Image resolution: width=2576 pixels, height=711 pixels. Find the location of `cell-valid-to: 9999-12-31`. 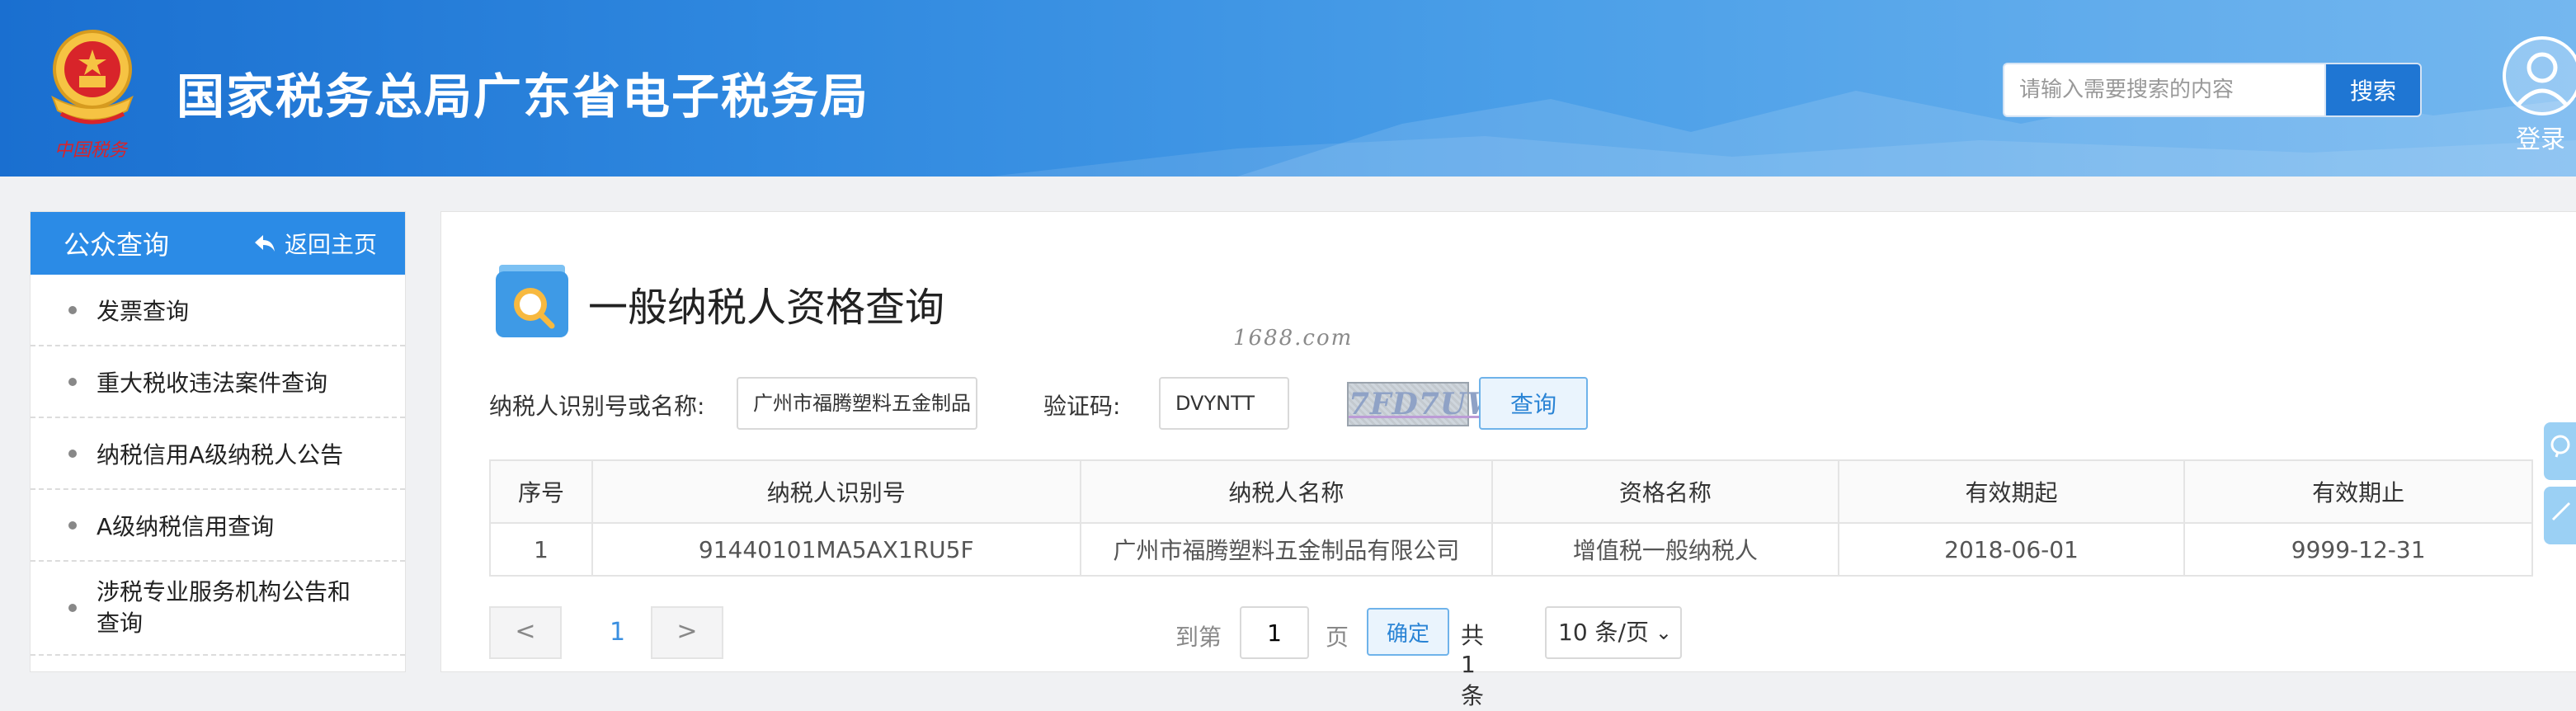

cell-valid-to: 9999-12-31 is located at coordinates (2358, 549).